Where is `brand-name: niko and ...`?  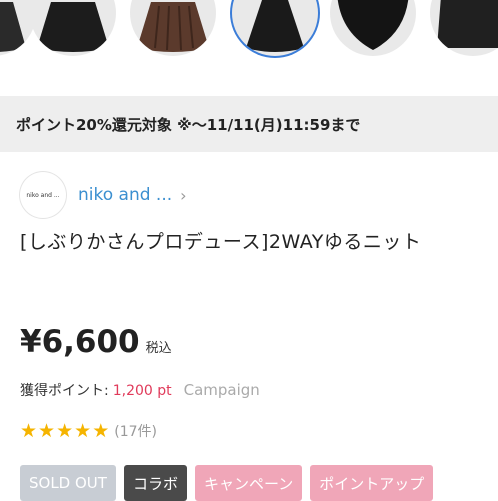 brand-name: niko and ... is located at coordinates (125, 195).